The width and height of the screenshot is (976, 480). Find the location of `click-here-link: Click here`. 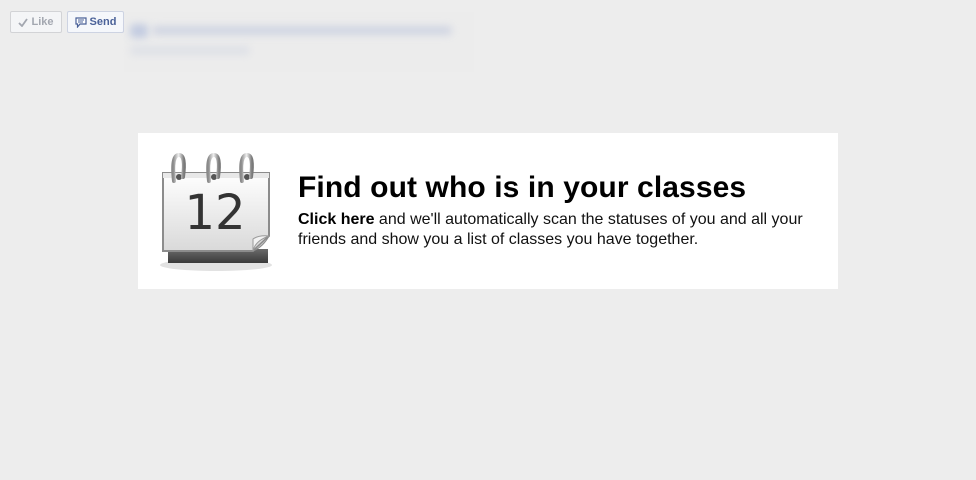

click-here-link: Click here is located at coordinates (336, 219).